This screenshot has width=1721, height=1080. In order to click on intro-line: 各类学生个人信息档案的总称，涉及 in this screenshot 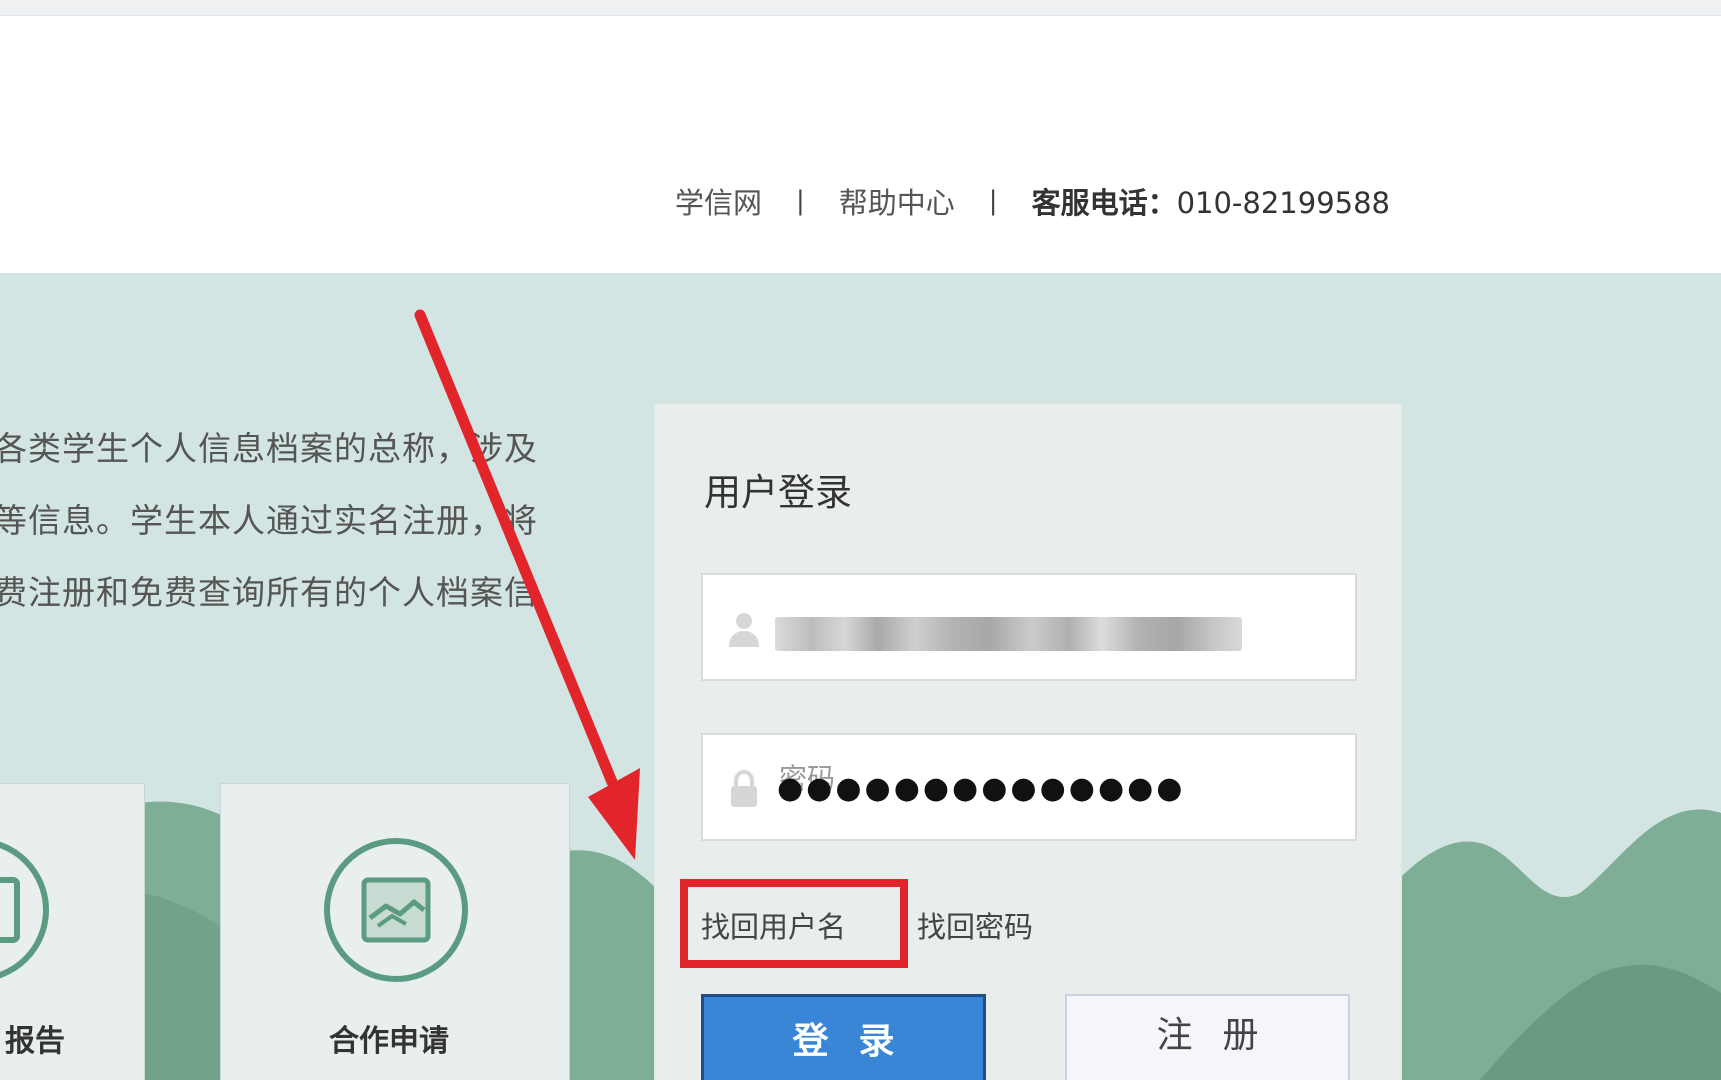, I will do `click(269, 448)`.